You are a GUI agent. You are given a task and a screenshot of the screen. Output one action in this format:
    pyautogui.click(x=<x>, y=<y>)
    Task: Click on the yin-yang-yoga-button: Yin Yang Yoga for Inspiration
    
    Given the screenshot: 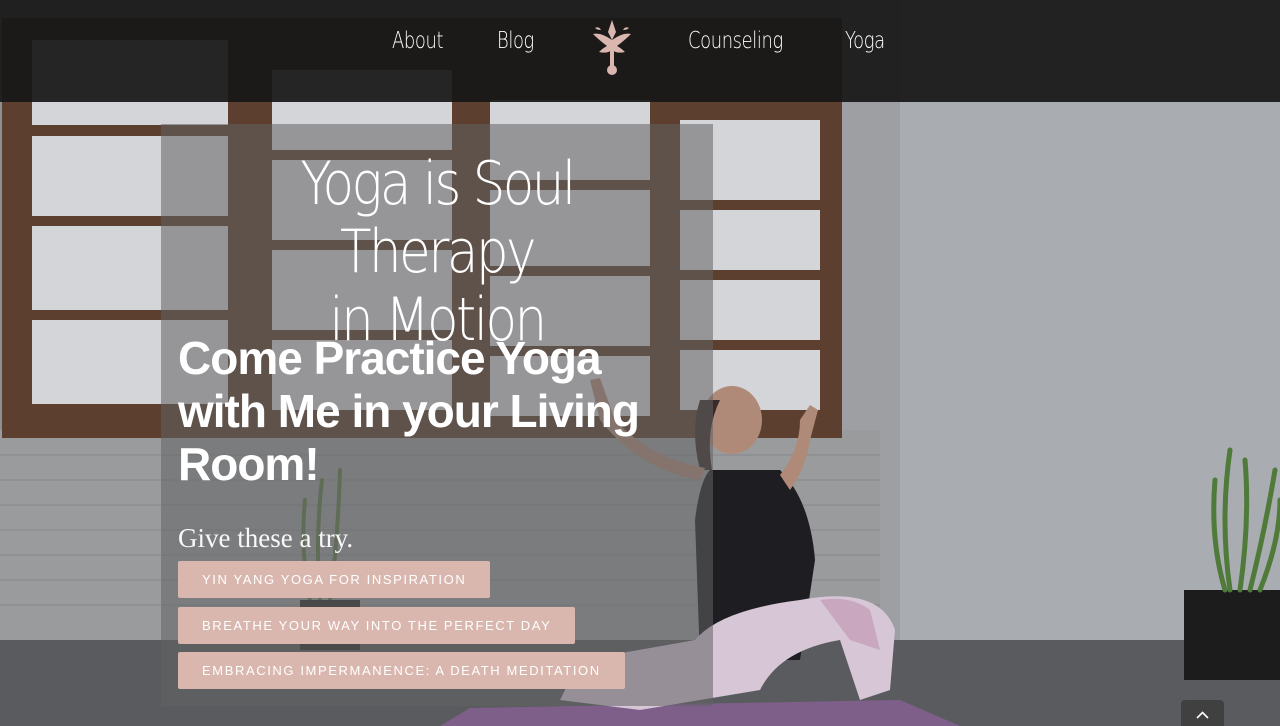 What is the action you would take?
    pyautogui.click(x=334, y=579)
    